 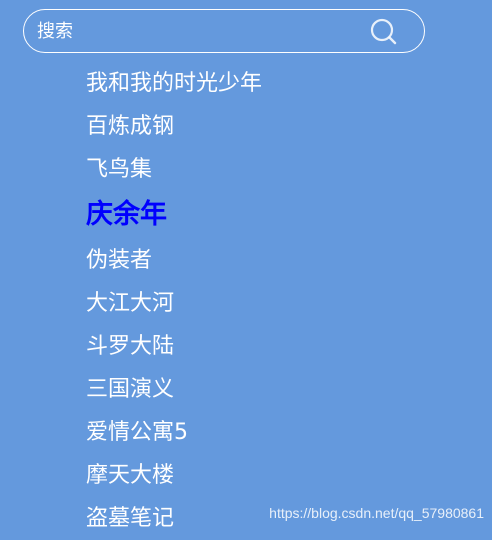 What do you see at coordinates (174, 303) in the screenshot?
I see `list-item: 大江大河` at bounding box center [174, 303].